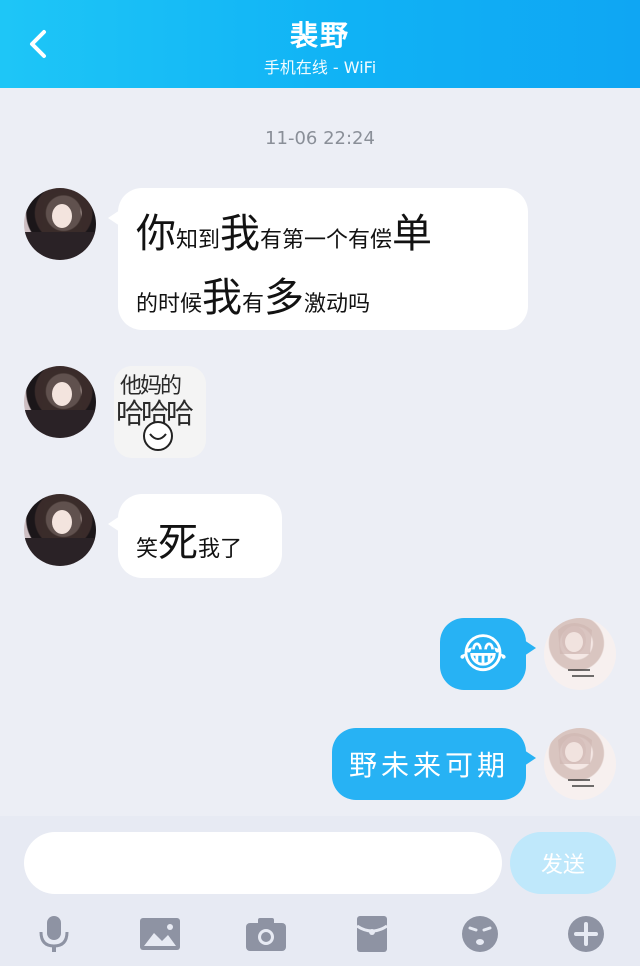 The image size is (640, 966). I want to click on red-packet-icon, so click(372, 934).